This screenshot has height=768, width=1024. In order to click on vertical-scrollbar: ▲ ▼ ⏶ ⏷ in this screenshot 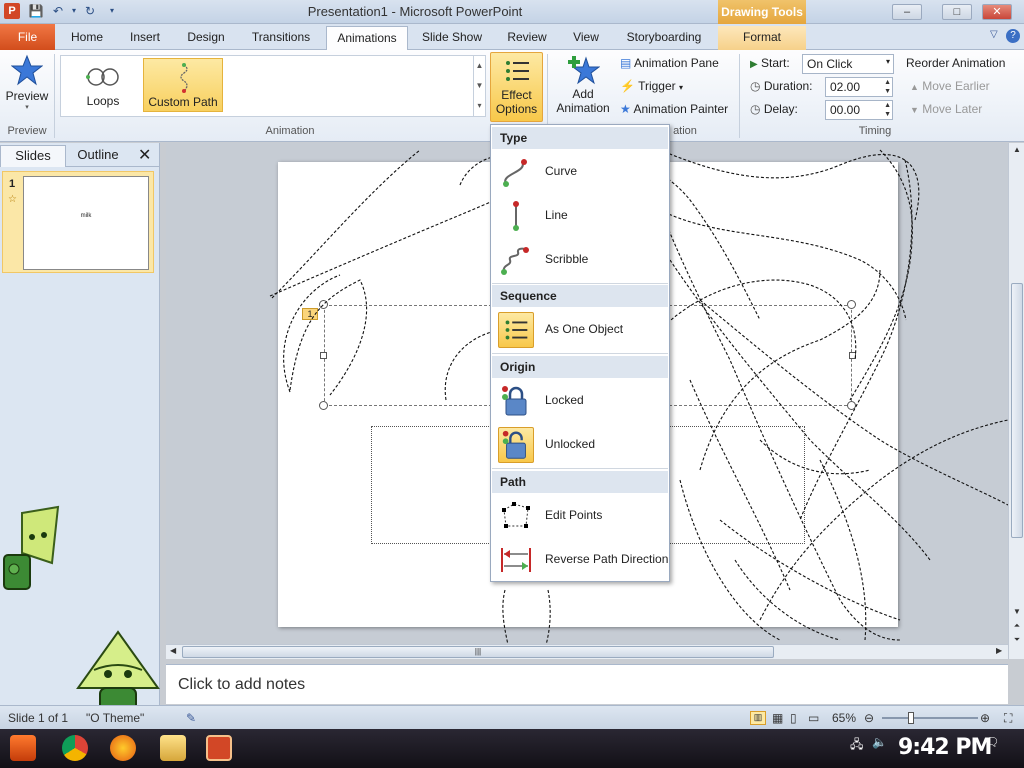, I will do `click(1016, 401)`.